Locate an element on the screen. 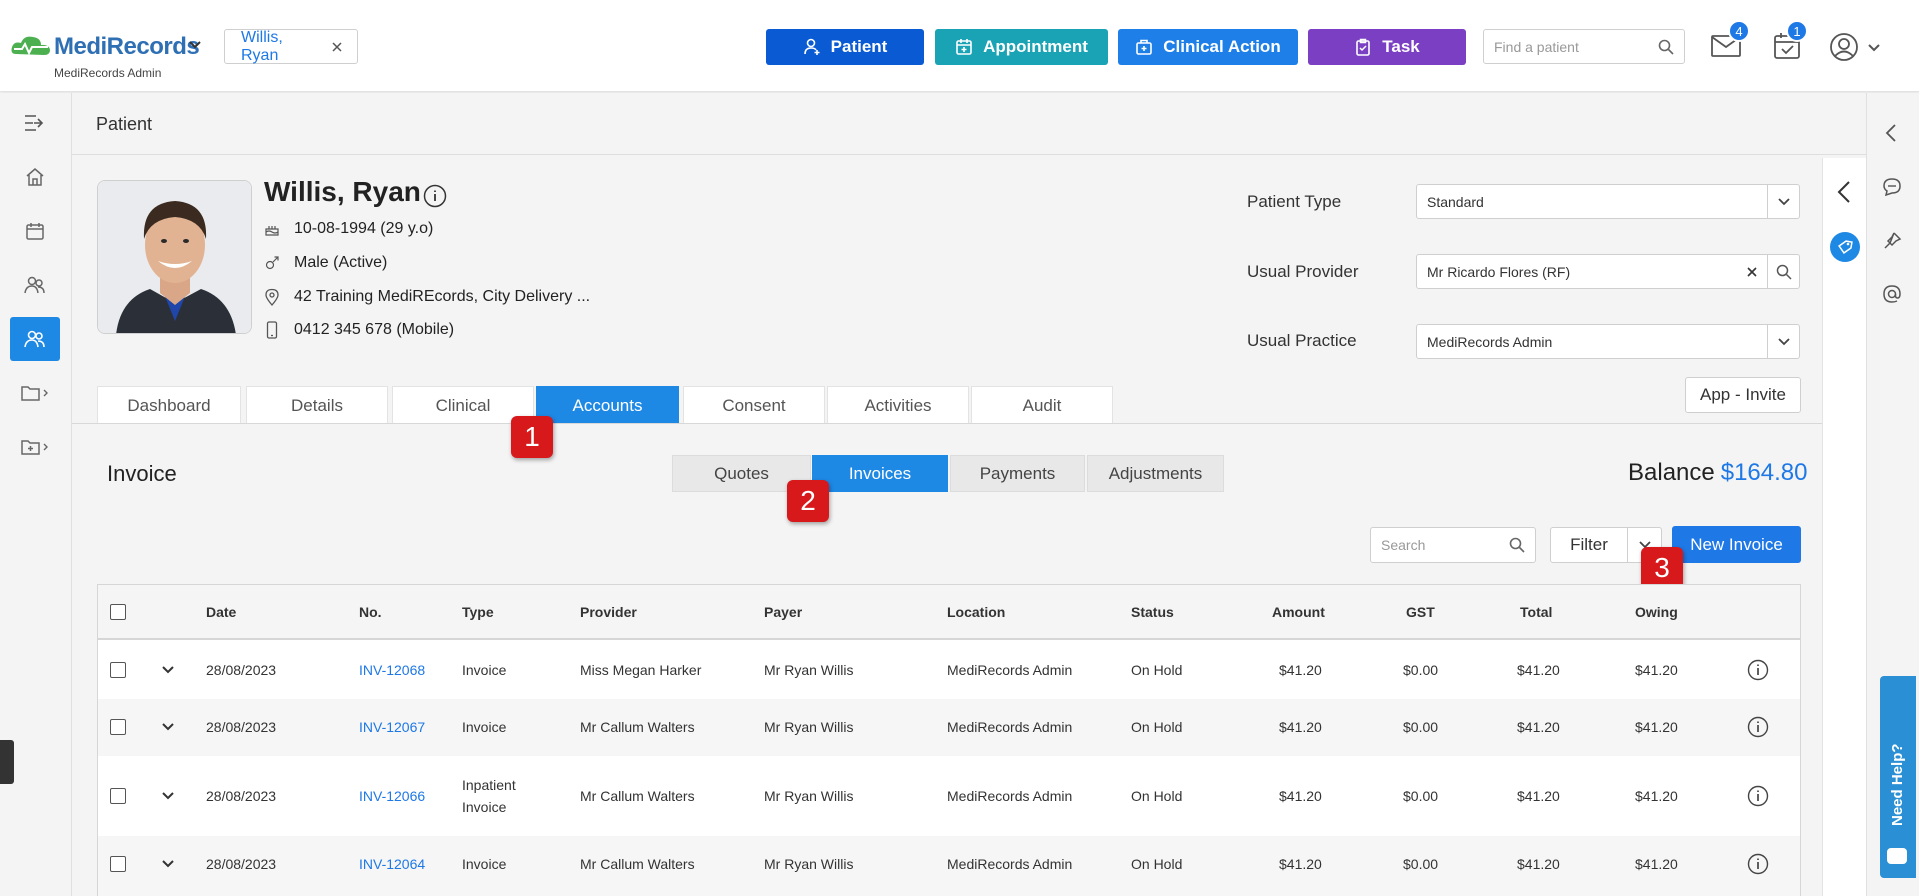 The width and height of the screenshot is (1919, 896). patient-dob-row: 10-08-1994 (29 y.o) is located at coordinates (348, 229).